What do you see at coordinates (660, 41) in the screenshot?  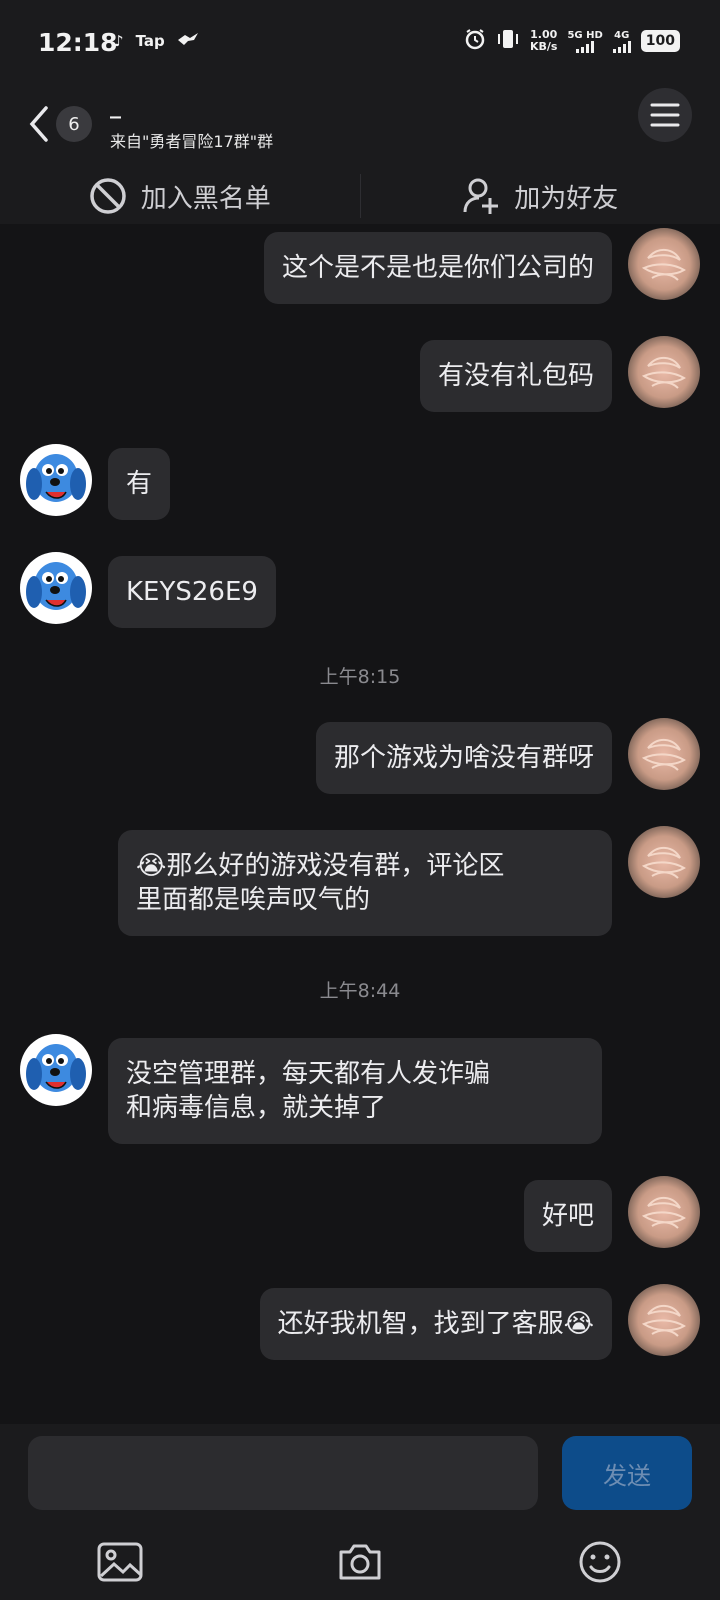 I see `battery-indicator: 100` at bounding box center [660, 41].